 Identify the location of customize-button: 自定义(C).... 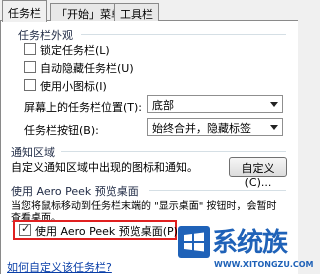
(258, 173).